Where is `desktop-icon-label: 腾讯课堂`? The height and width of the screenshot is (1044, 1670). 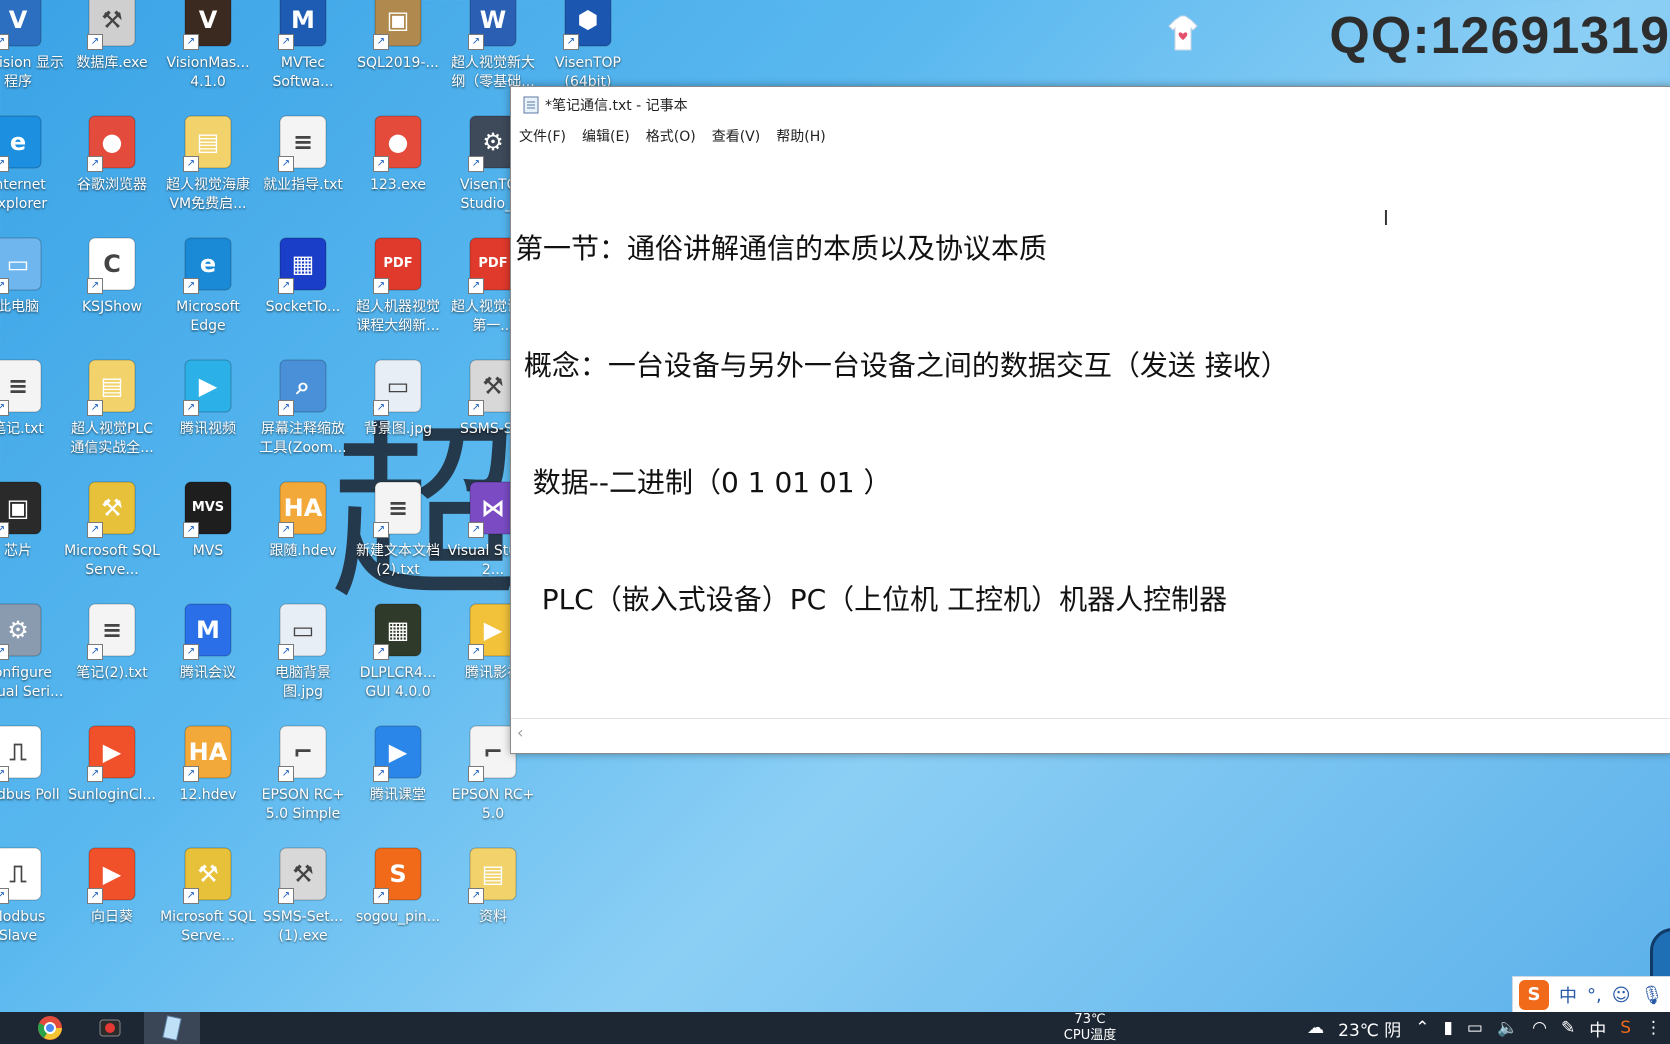 desktop-icon-label: 腾讯课堂 is located at coordinates (398, 795).